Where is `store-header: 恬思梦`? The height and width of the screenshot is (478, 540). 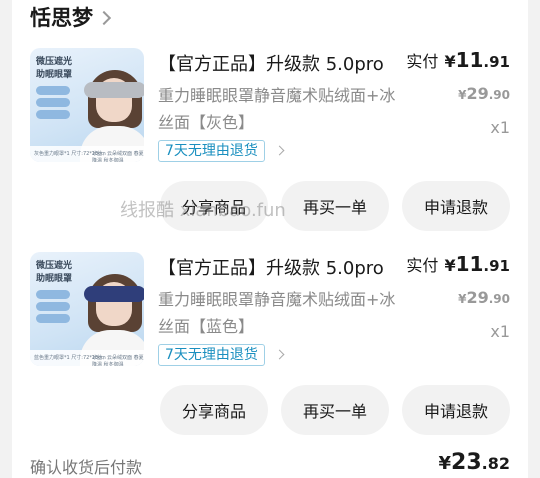 store-header: 恬思梦 is located at coordinates (71, 17).